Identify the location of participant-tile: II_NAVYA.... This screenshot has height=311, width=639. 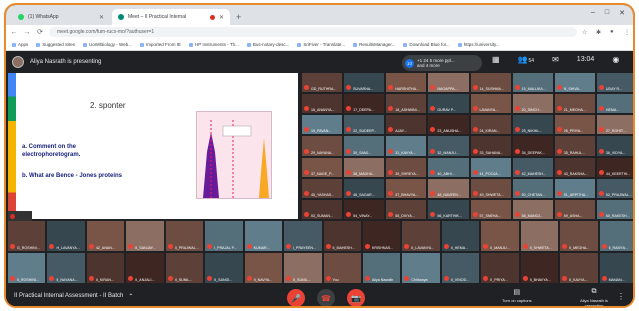
(263, 268).